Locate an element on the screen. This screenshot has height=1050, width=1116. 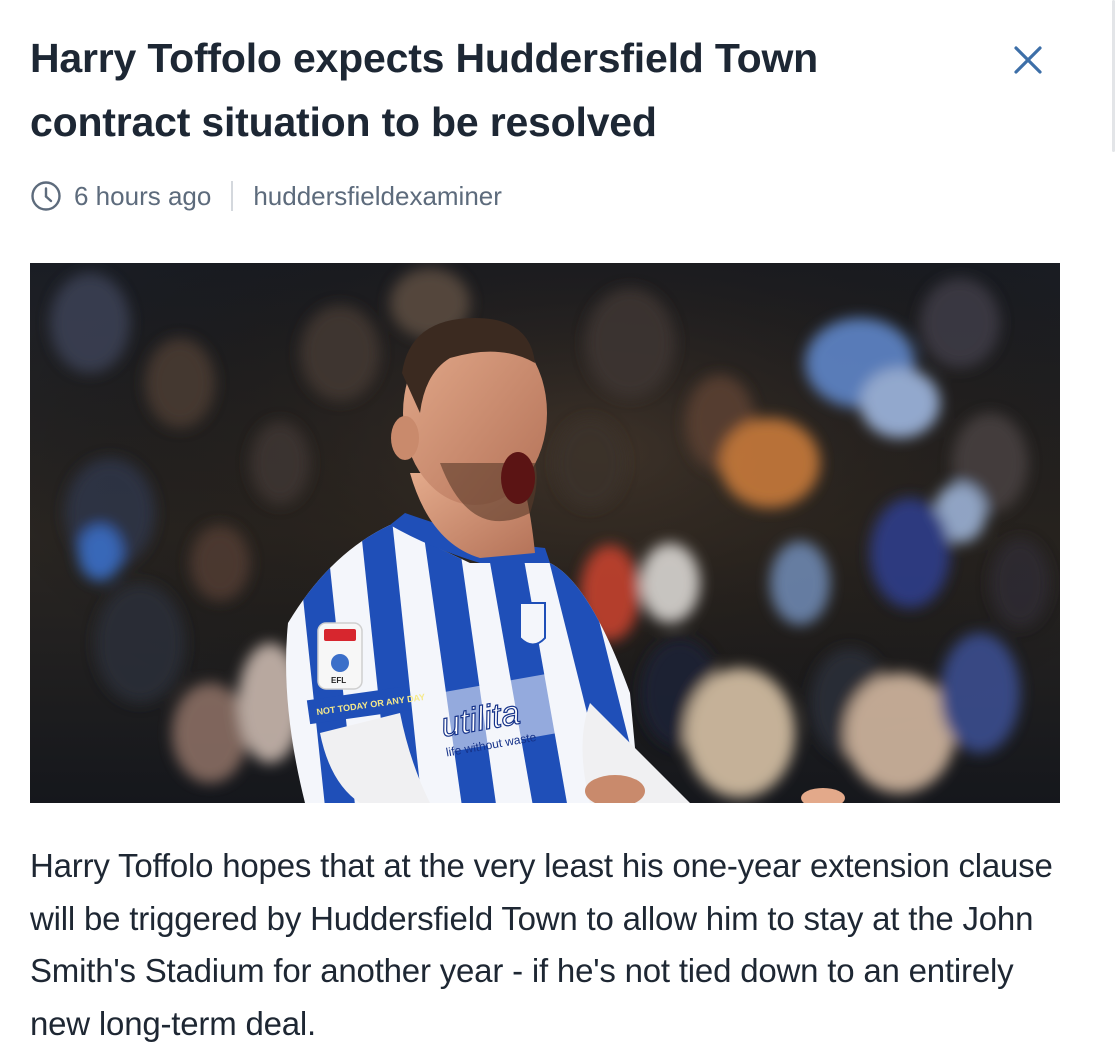
scrollbar is located at coordinates (1113, 525).